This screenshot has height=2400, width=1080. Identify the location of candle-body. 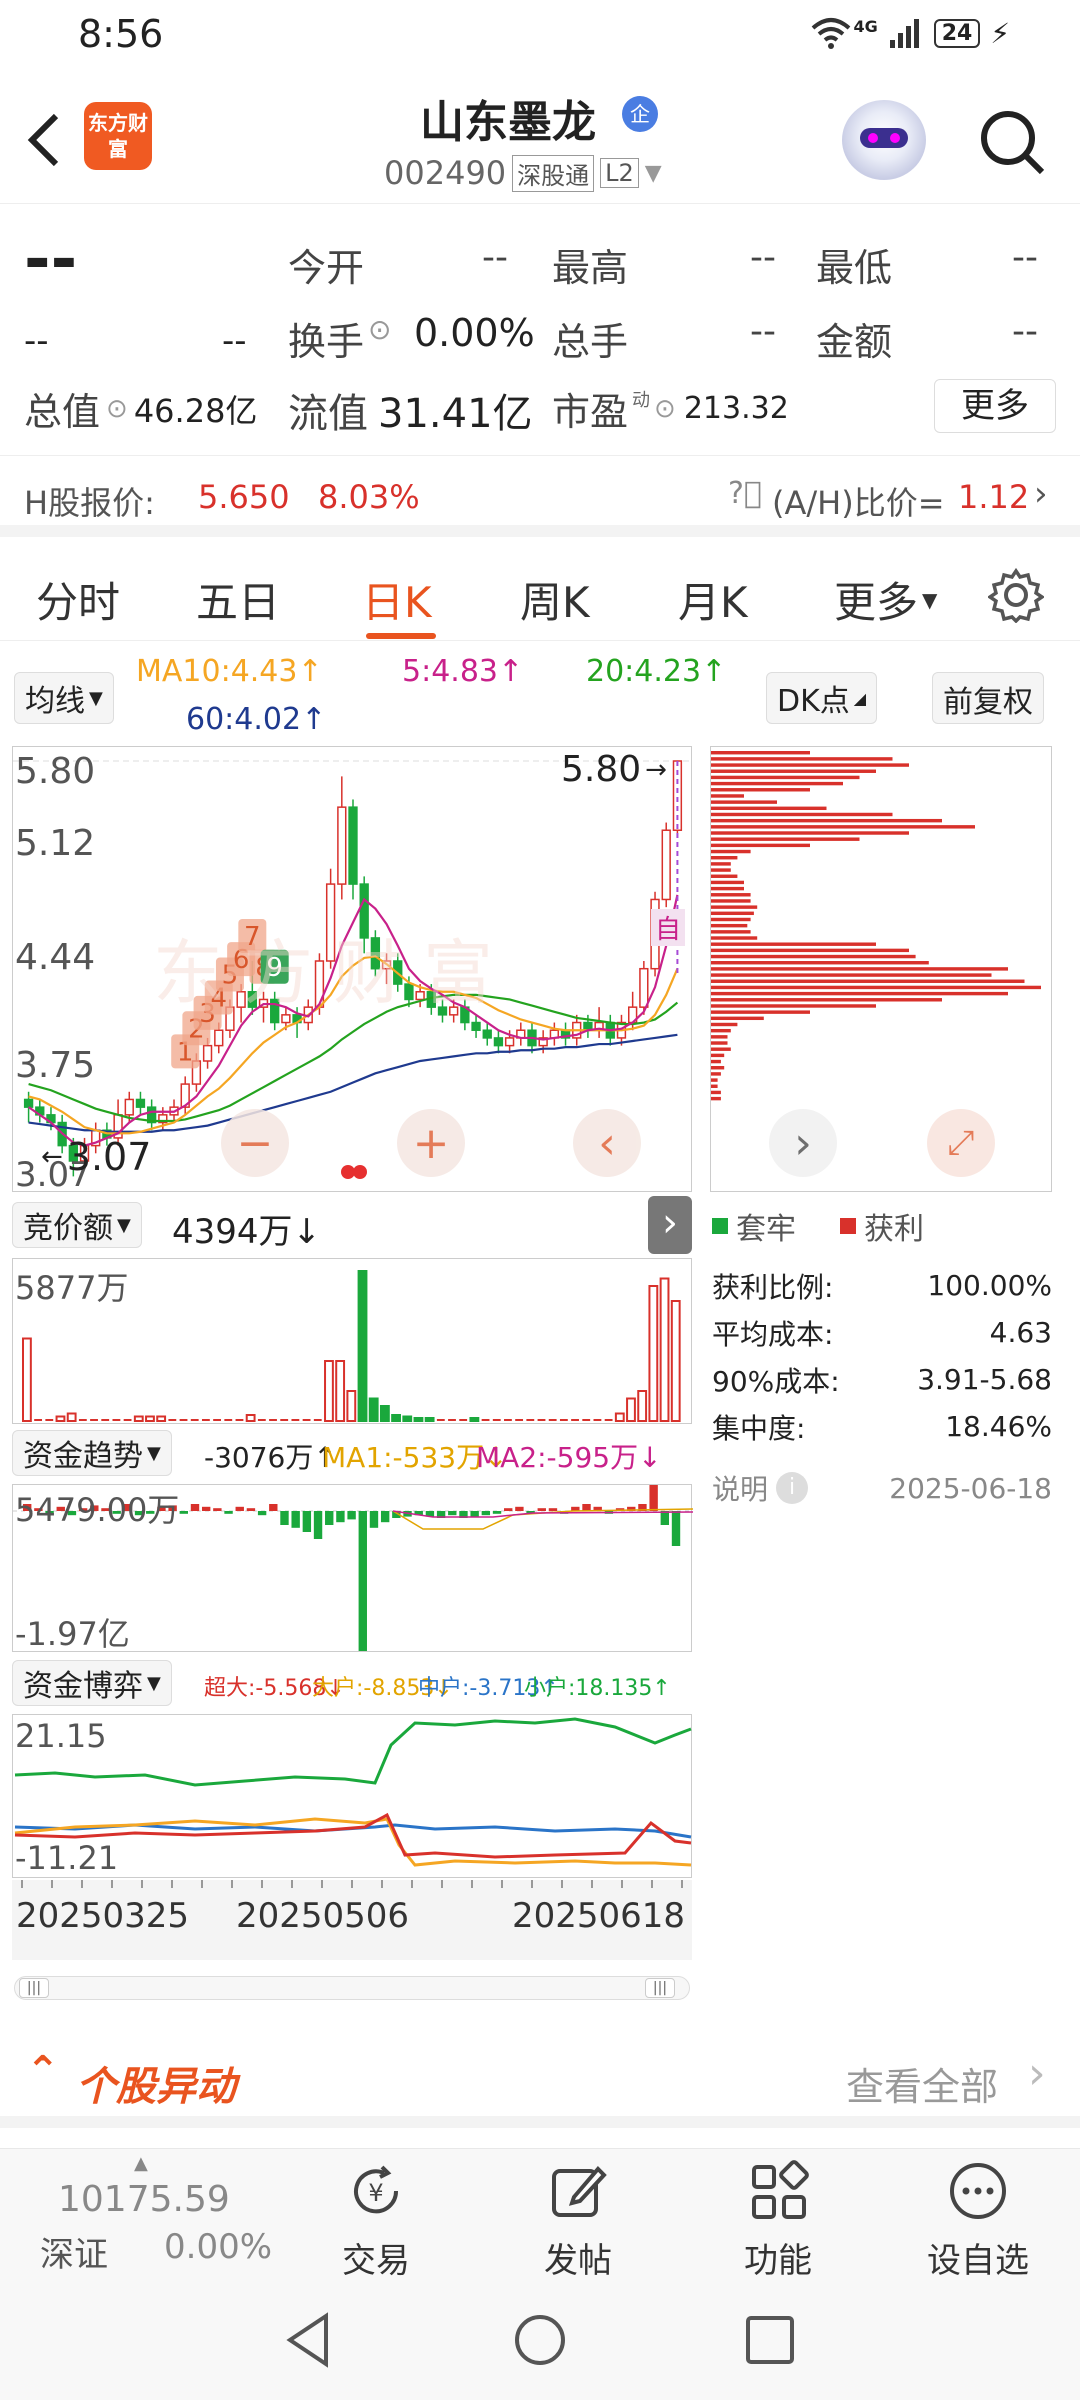
(644, 987).